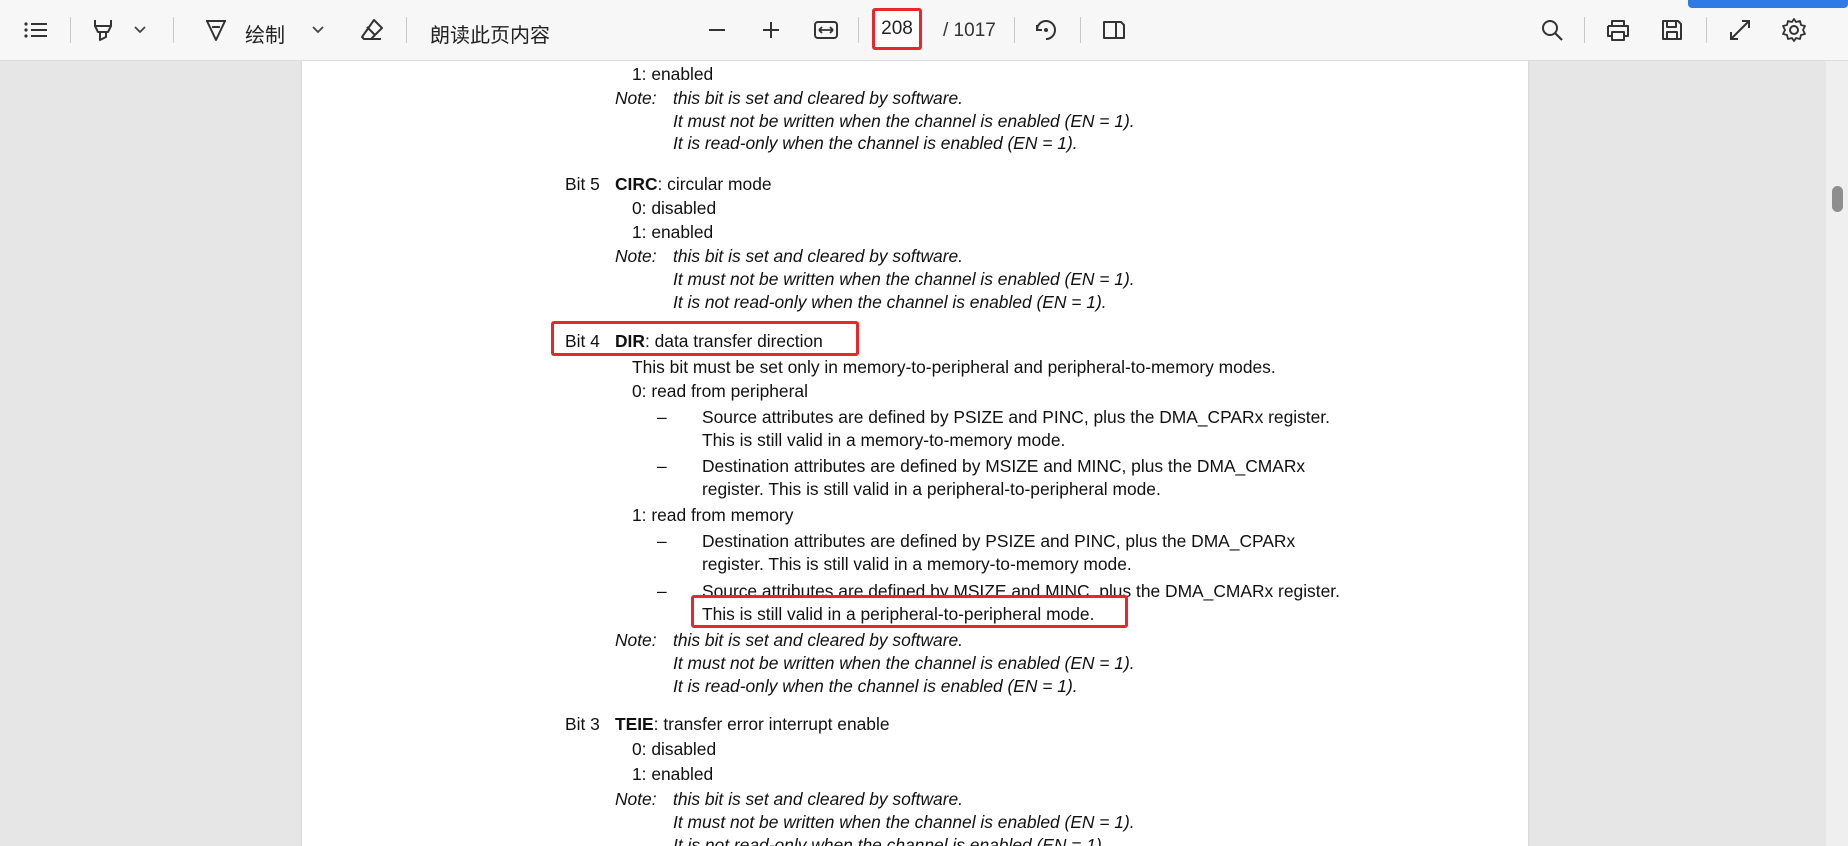  What do you see at coordinates (582, 341) in the screenshot?
I see `bit-number: Bit 4` at bounding box center [582, 341].